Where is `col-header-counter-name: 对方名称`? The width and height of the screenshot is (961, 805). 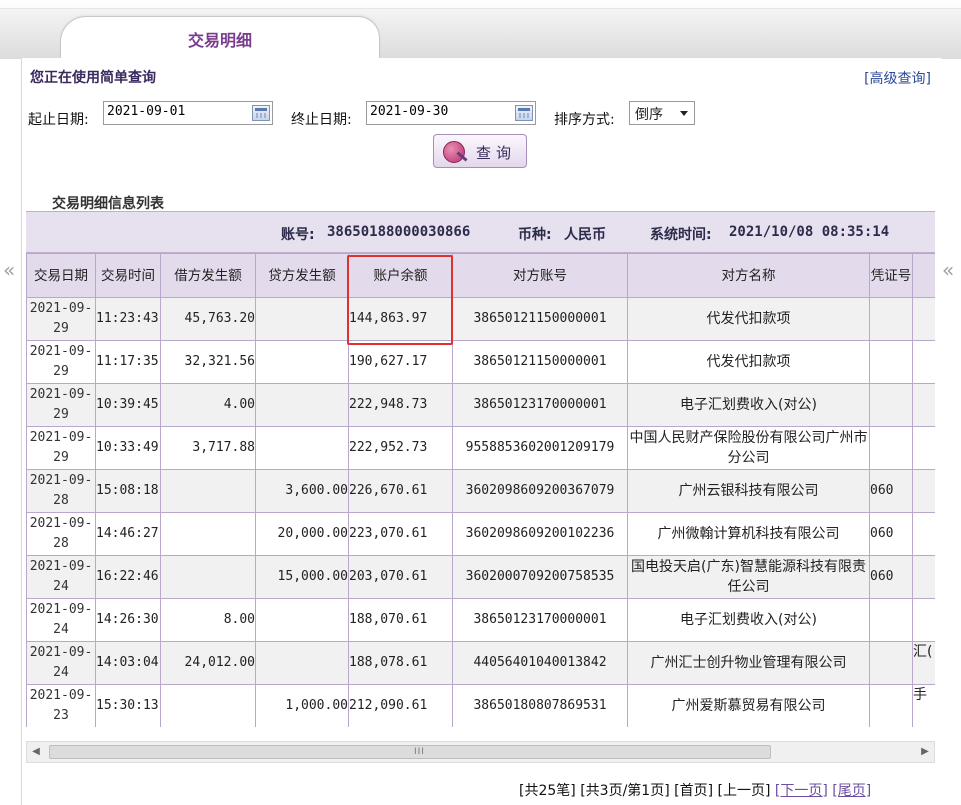 col-header-counter-name: 对方名称 is located at coordinates (748, 275).